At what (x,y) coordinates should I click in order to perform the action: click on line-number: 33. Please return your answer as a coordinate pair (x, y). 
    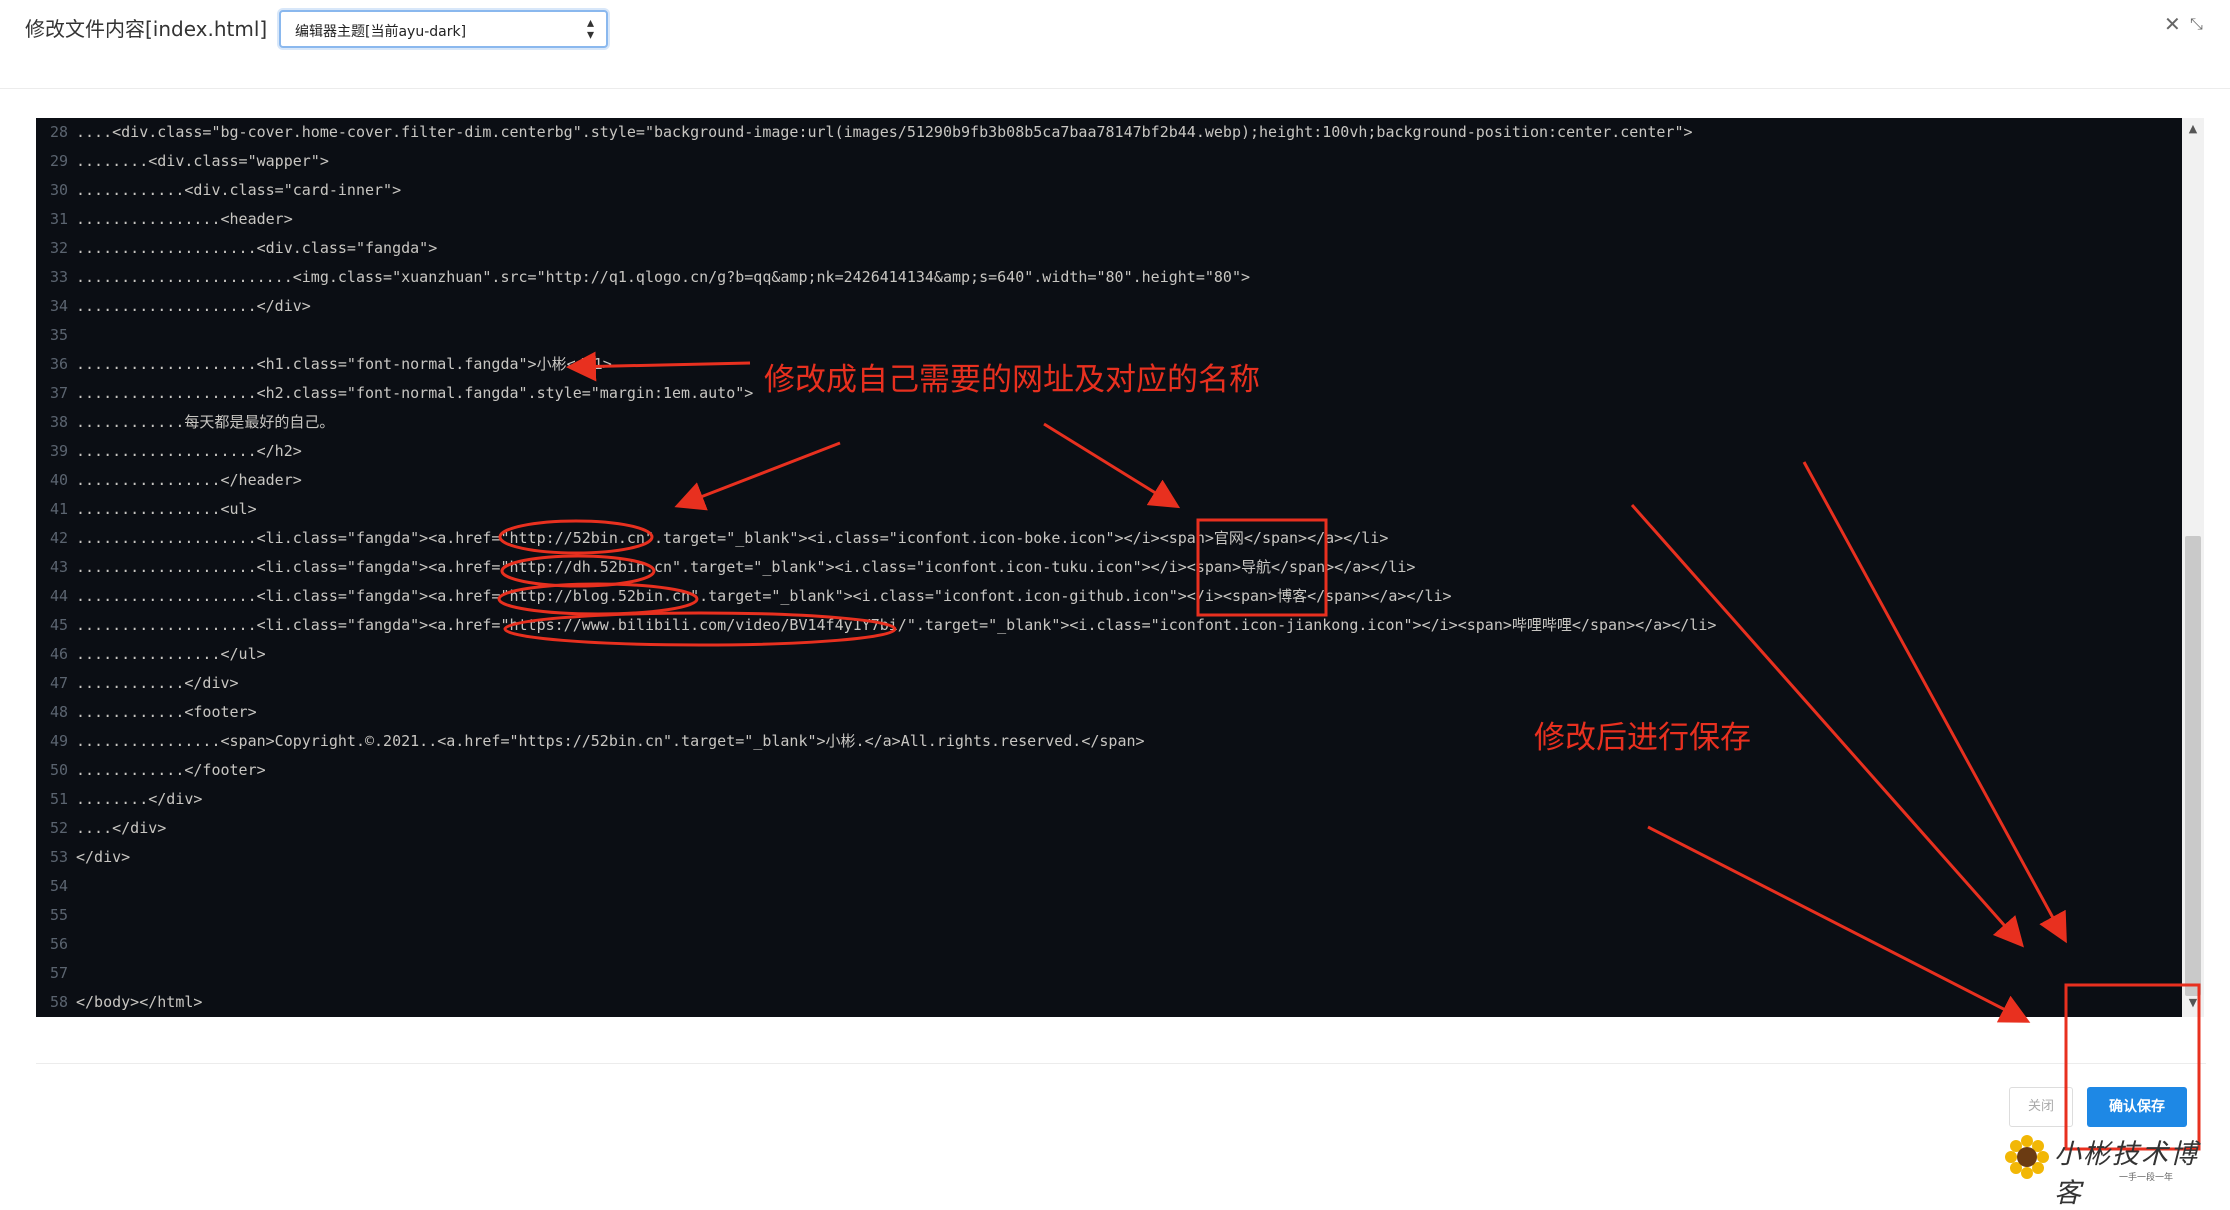
    Looking at the image, I should click on (58, 277).